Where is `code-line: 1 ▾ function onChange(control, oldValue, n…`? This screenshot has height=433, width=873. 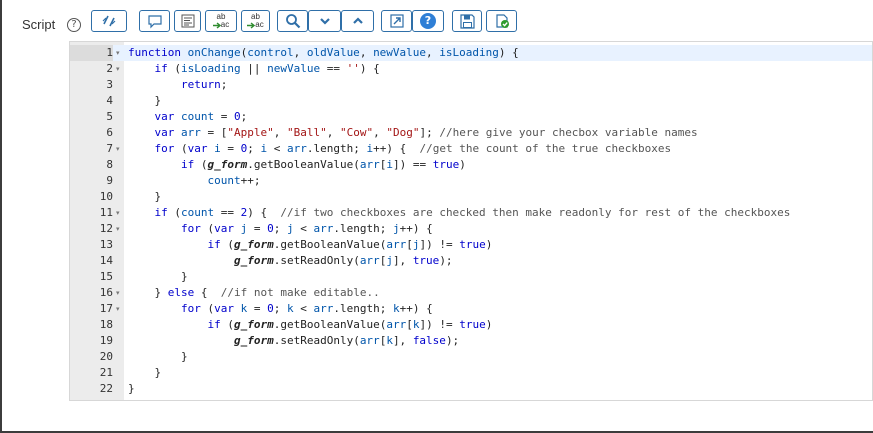
code-line: 1 ▾ function onChange(control, oldValue, n… is located at coordinates (471, 53).